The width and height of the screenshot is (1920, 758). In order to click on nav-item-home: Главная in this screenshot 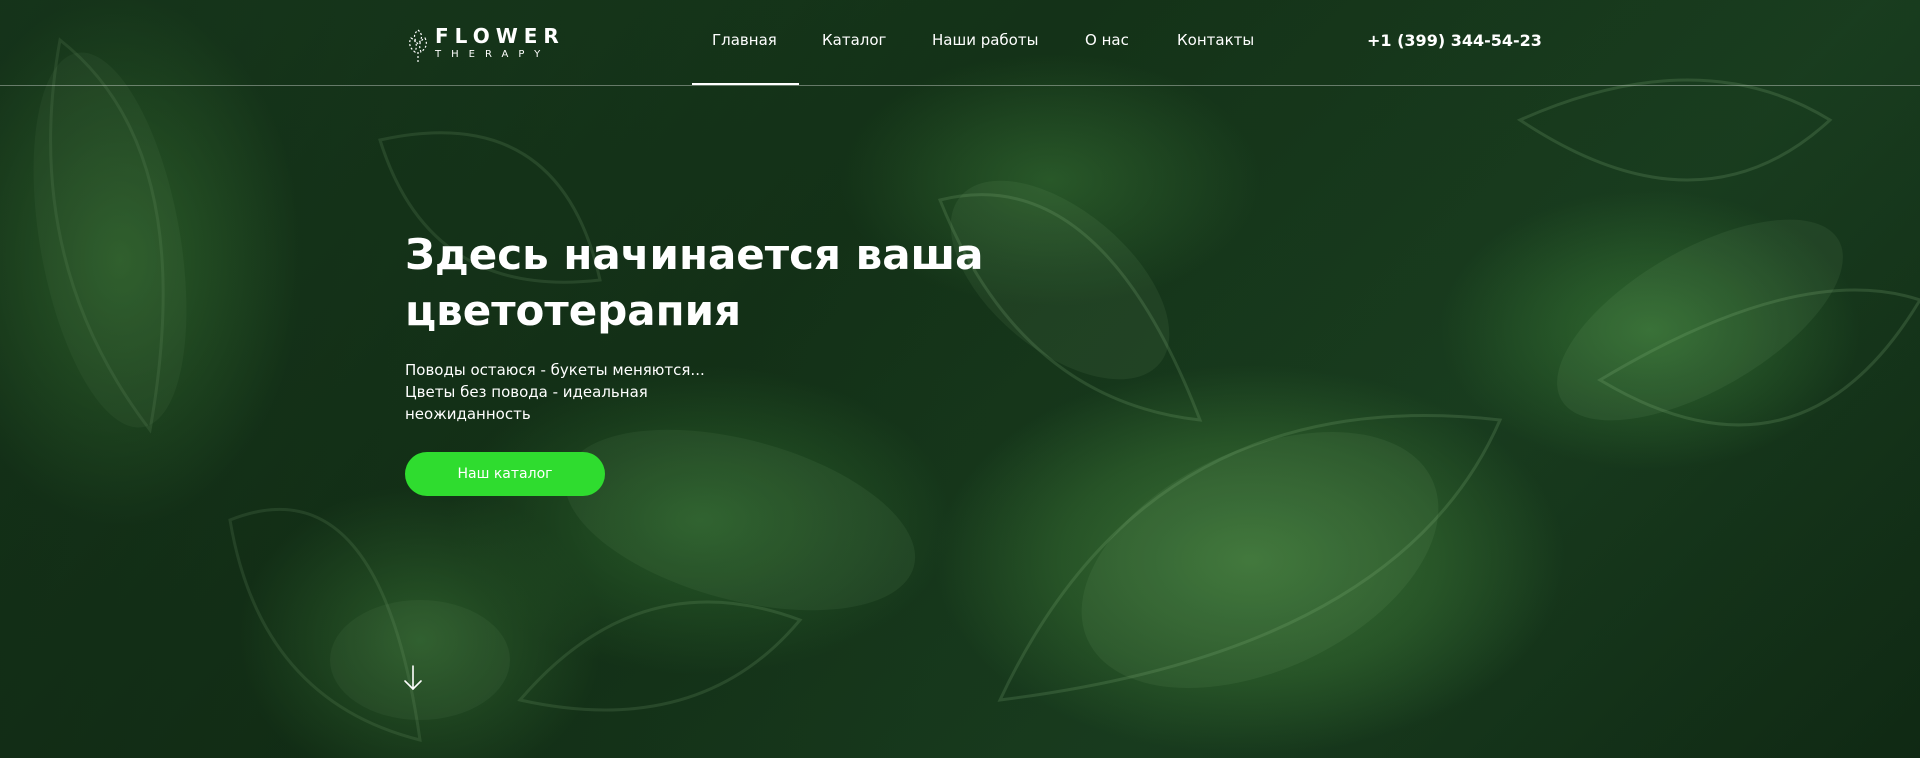, I will do `click(744, 40)`.